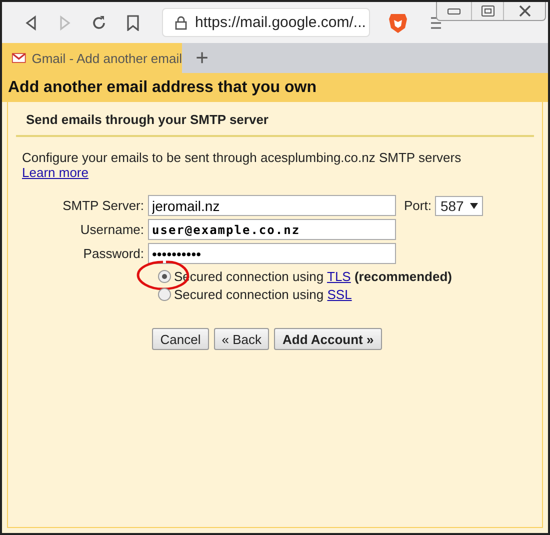  Describe the element at coordinates (19, 58) in the screenshot. I see `envelope-m-icon` at that location.